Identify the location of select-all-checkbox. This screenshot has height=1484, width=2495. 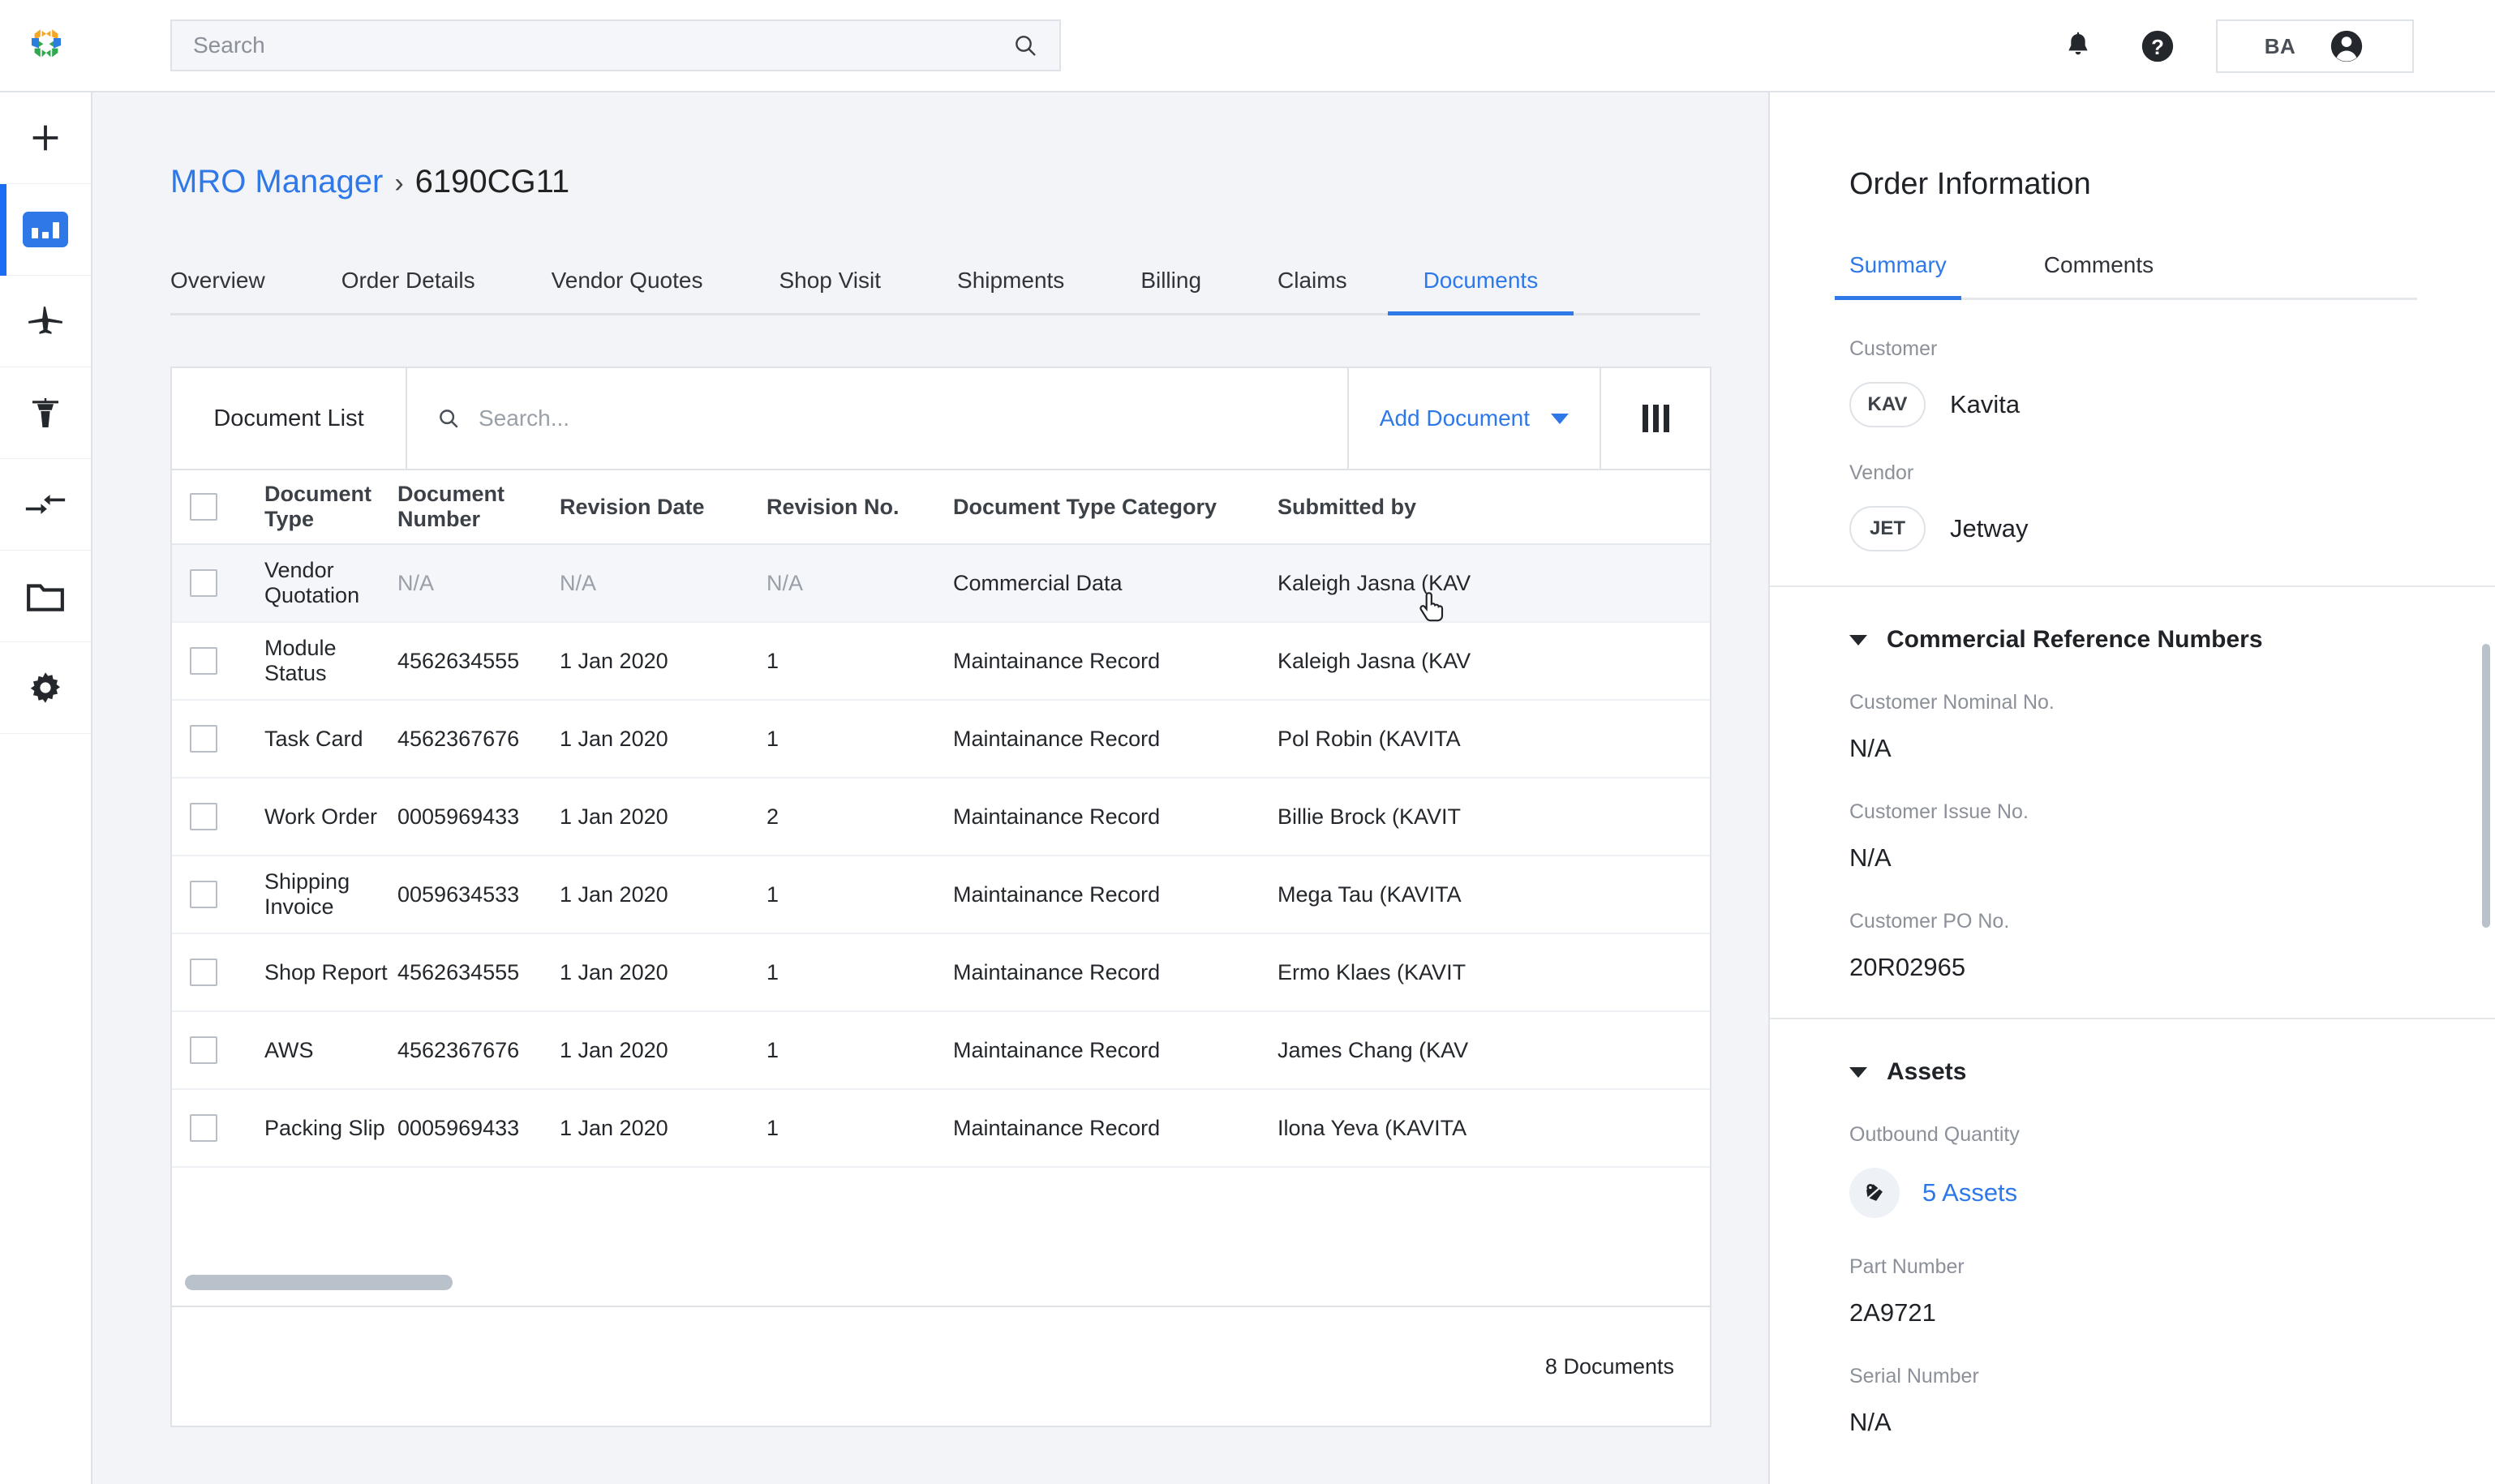
(203, 507).